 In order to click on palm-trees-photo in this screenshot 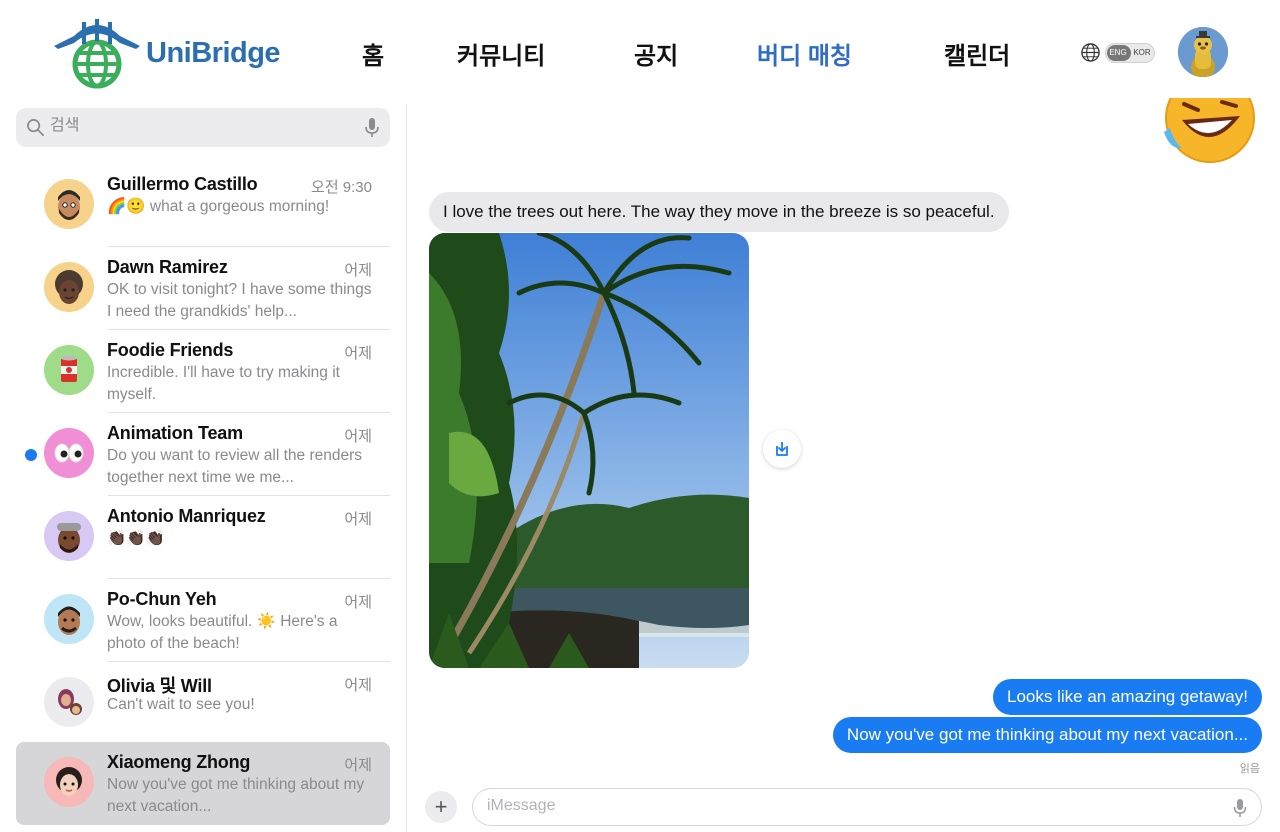, I will do `click(589, 450)`.